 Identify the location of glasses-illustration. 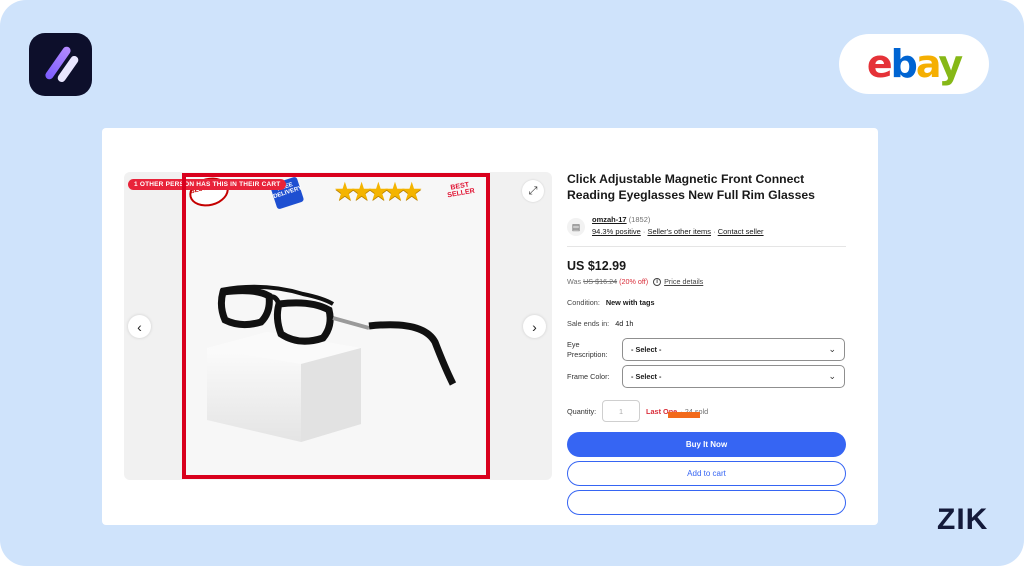
(332, 363).